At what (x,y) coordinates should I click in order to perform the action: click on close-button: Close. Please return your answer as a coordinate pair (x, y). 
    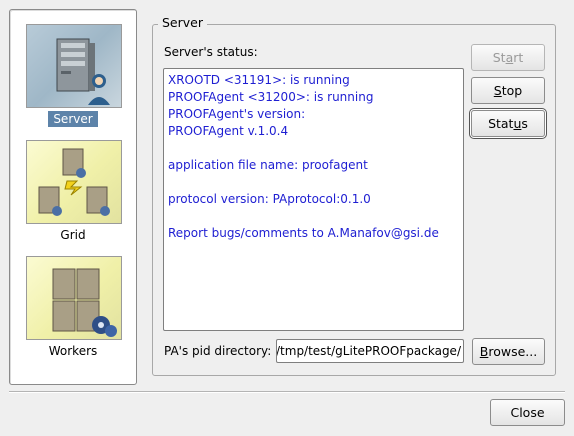
    Looking at the image, I should click on (527, 412).